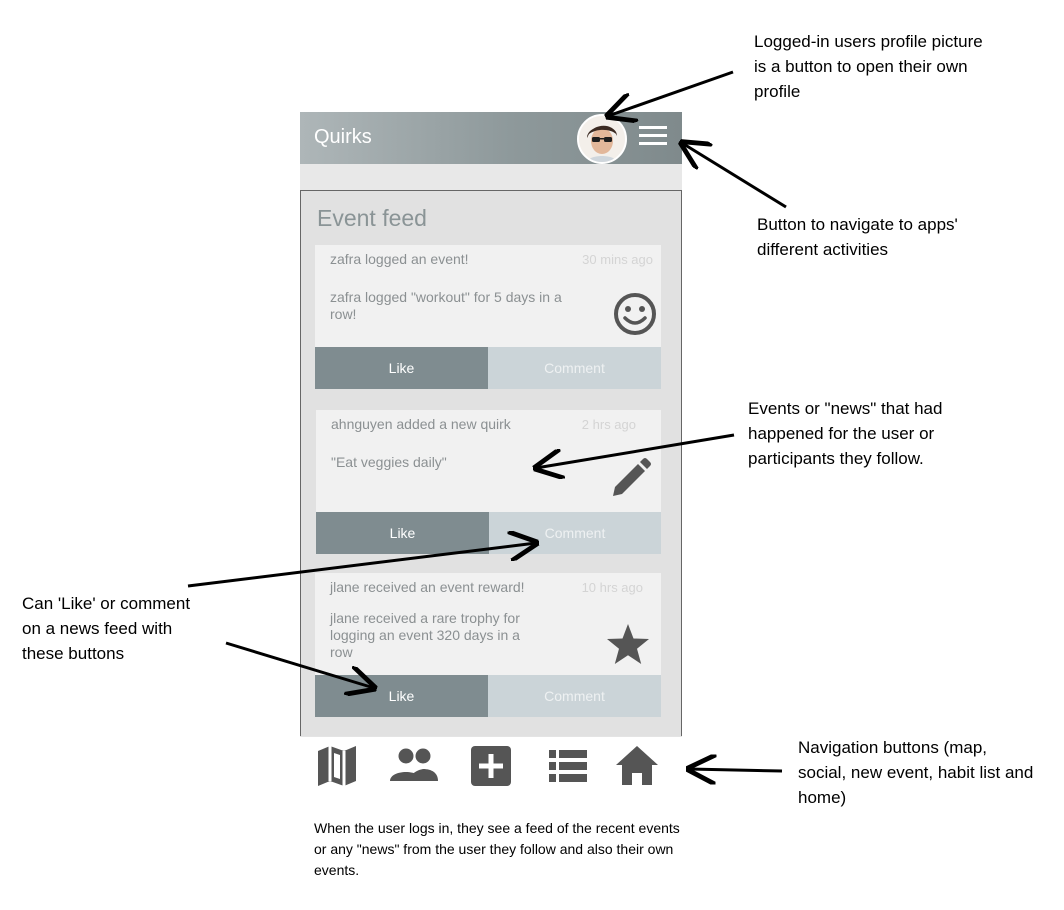  Describe the element at coordinates (299, 664) in the screenshot. I see `arrow-like` at that location.